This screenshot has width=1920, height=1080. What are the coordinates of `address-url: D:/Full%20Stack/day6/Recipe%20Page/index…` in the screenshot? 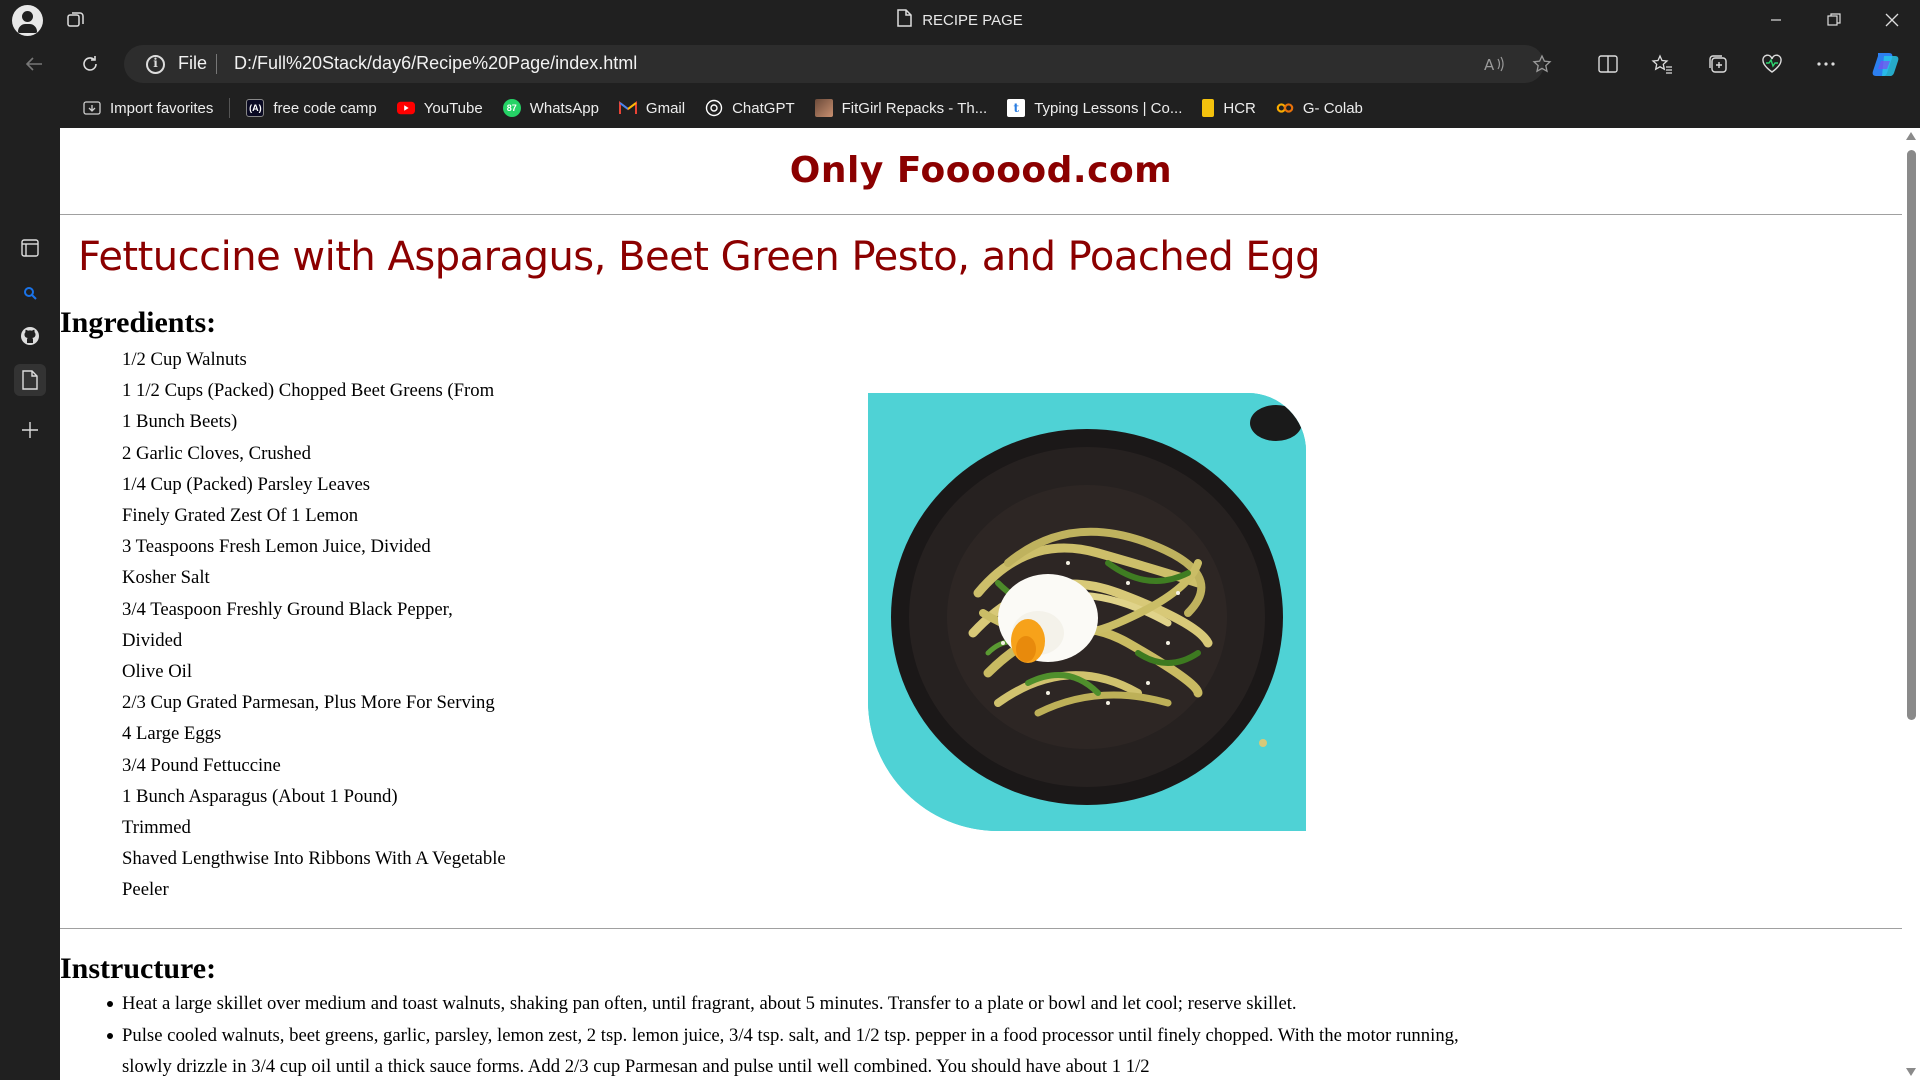 It's located at (435, 63).